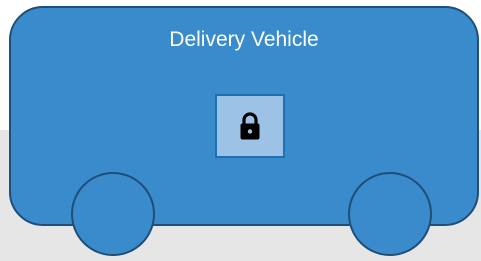 The width and height of the screenshot is (481, 261). I want to click on lock-button, so click(250, 126).